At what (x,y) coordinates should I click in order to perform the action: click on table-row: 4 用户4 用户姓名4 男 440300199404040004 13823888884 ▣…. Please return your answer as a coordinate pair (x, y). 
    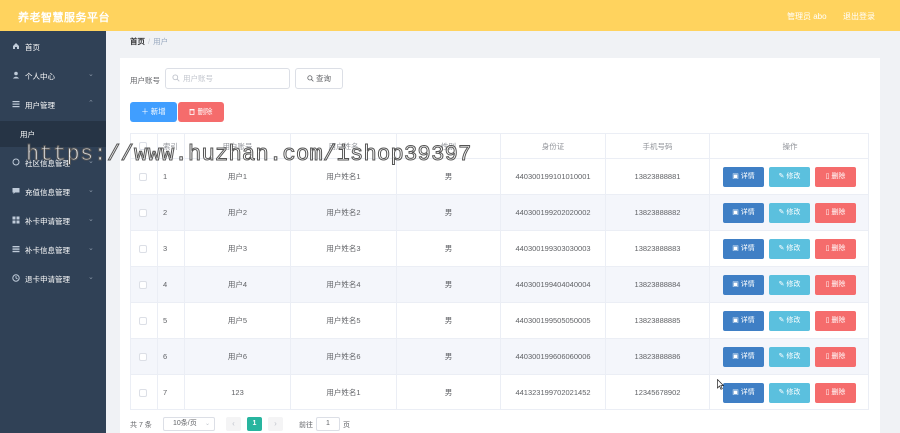
    Looking at the image, I should click on (499, 285).